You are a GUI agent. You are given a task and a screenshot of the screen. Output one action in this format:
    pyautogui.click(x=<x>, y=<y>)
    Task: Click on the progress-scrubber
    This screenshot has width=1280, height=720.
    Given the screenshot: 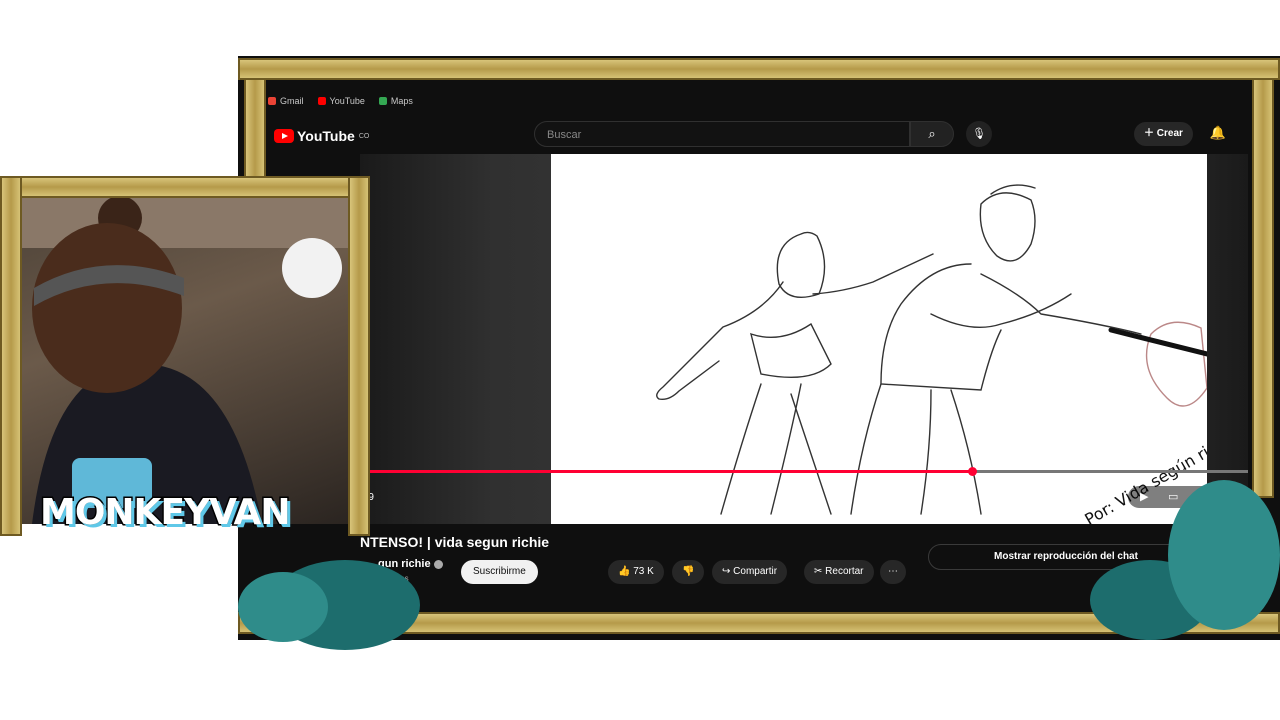 What is the action you would take?
    pyautogui.click(x=972, y=471)
    